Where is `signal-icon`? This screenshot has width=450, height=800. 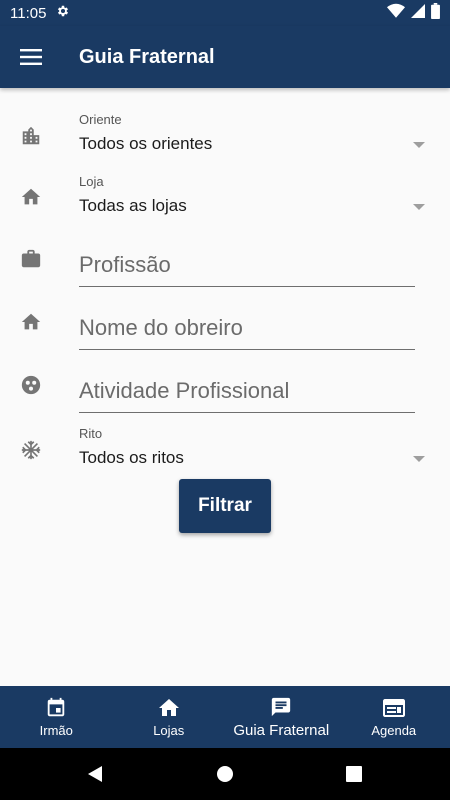 signal-icon is located at coordinates (418, 13).